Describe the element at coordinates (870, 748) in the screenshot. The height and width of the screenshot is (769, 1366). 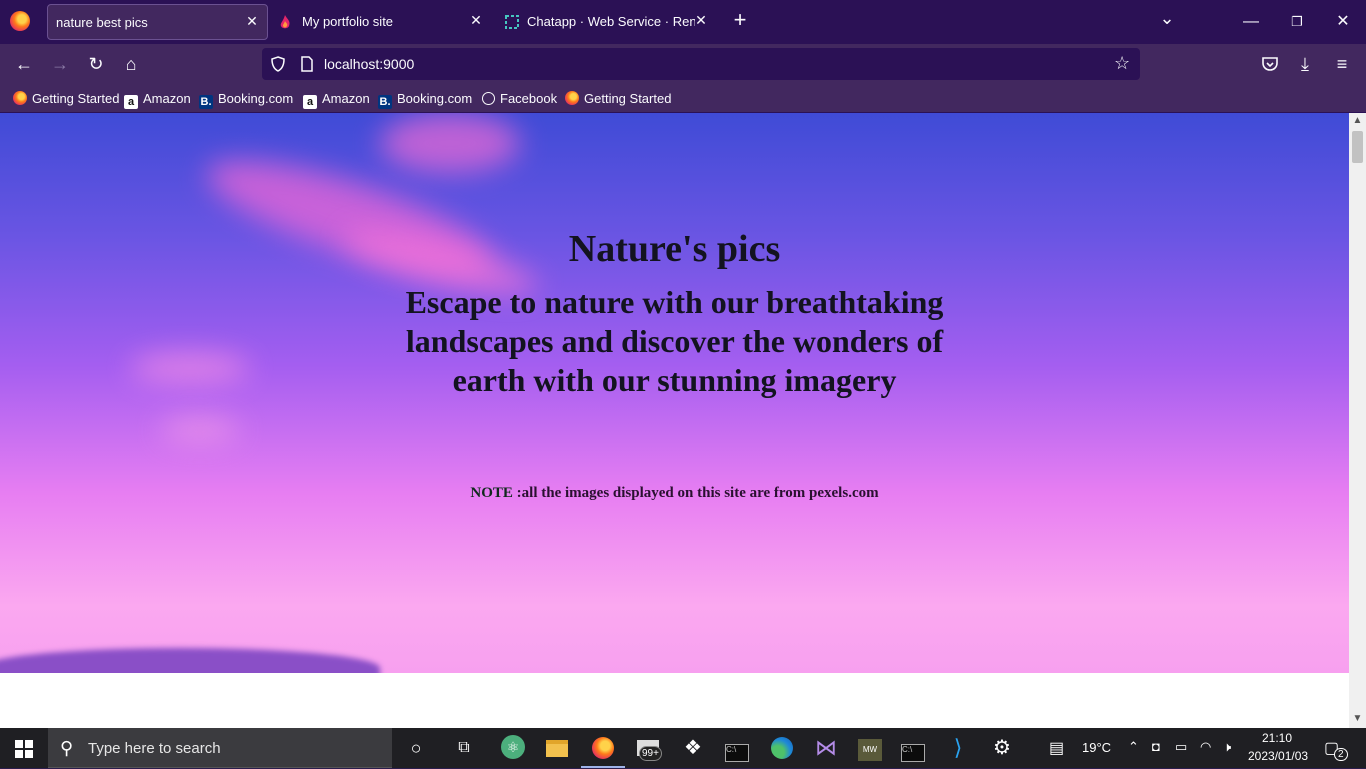
I see `game-app-icon: MW` at that location.